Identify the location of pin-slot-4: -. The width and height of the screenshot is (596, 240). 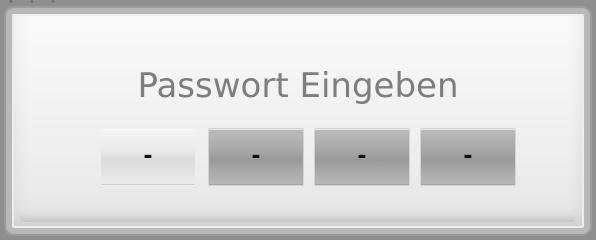
(468, 157).